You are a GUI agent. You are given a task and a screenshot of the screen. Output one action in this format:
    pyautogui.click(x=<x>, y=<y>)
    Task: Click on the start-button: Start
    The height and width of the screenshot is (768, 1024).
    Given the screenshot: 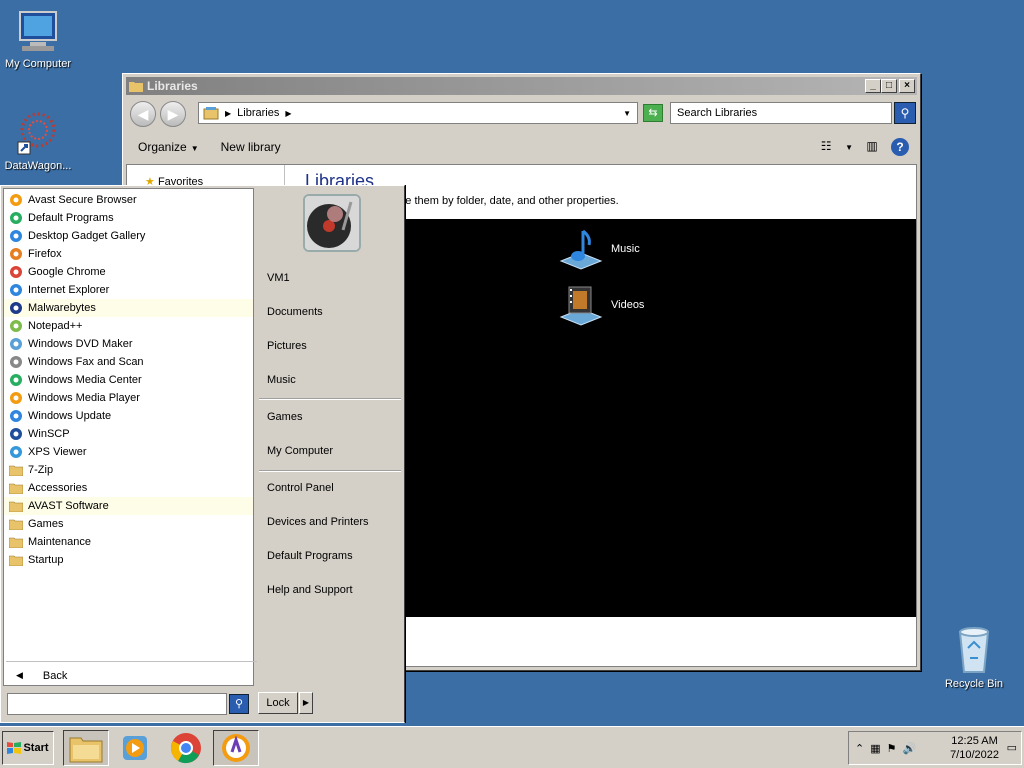 What is the action you would take?
    pyautogui.click(x=28, y=748)
    